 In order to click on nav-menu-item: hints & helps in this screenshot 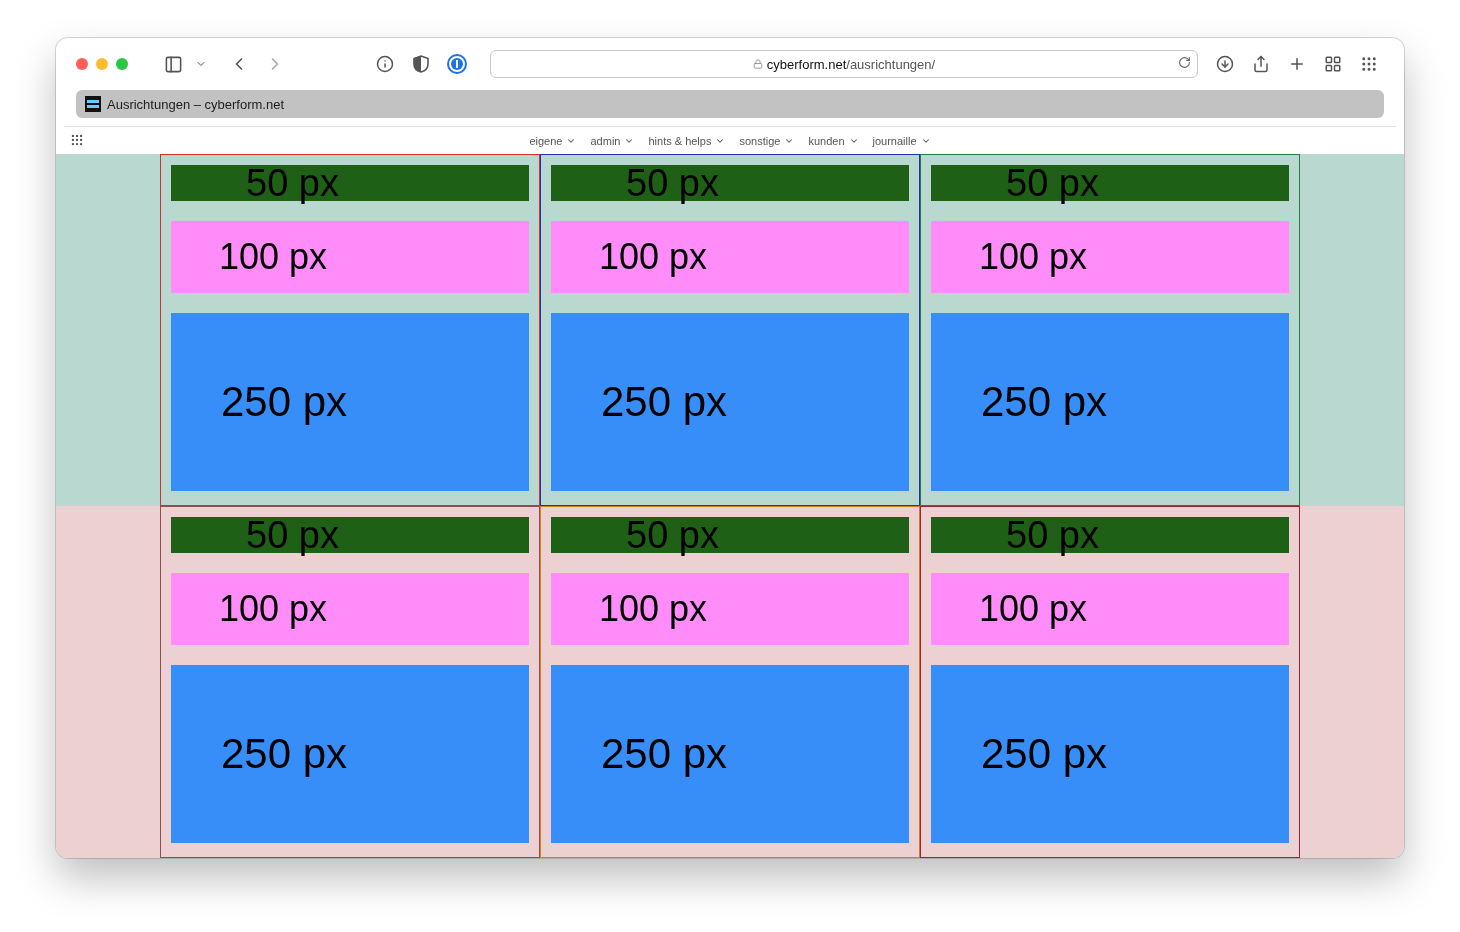, I will do `click(687, 140)`.